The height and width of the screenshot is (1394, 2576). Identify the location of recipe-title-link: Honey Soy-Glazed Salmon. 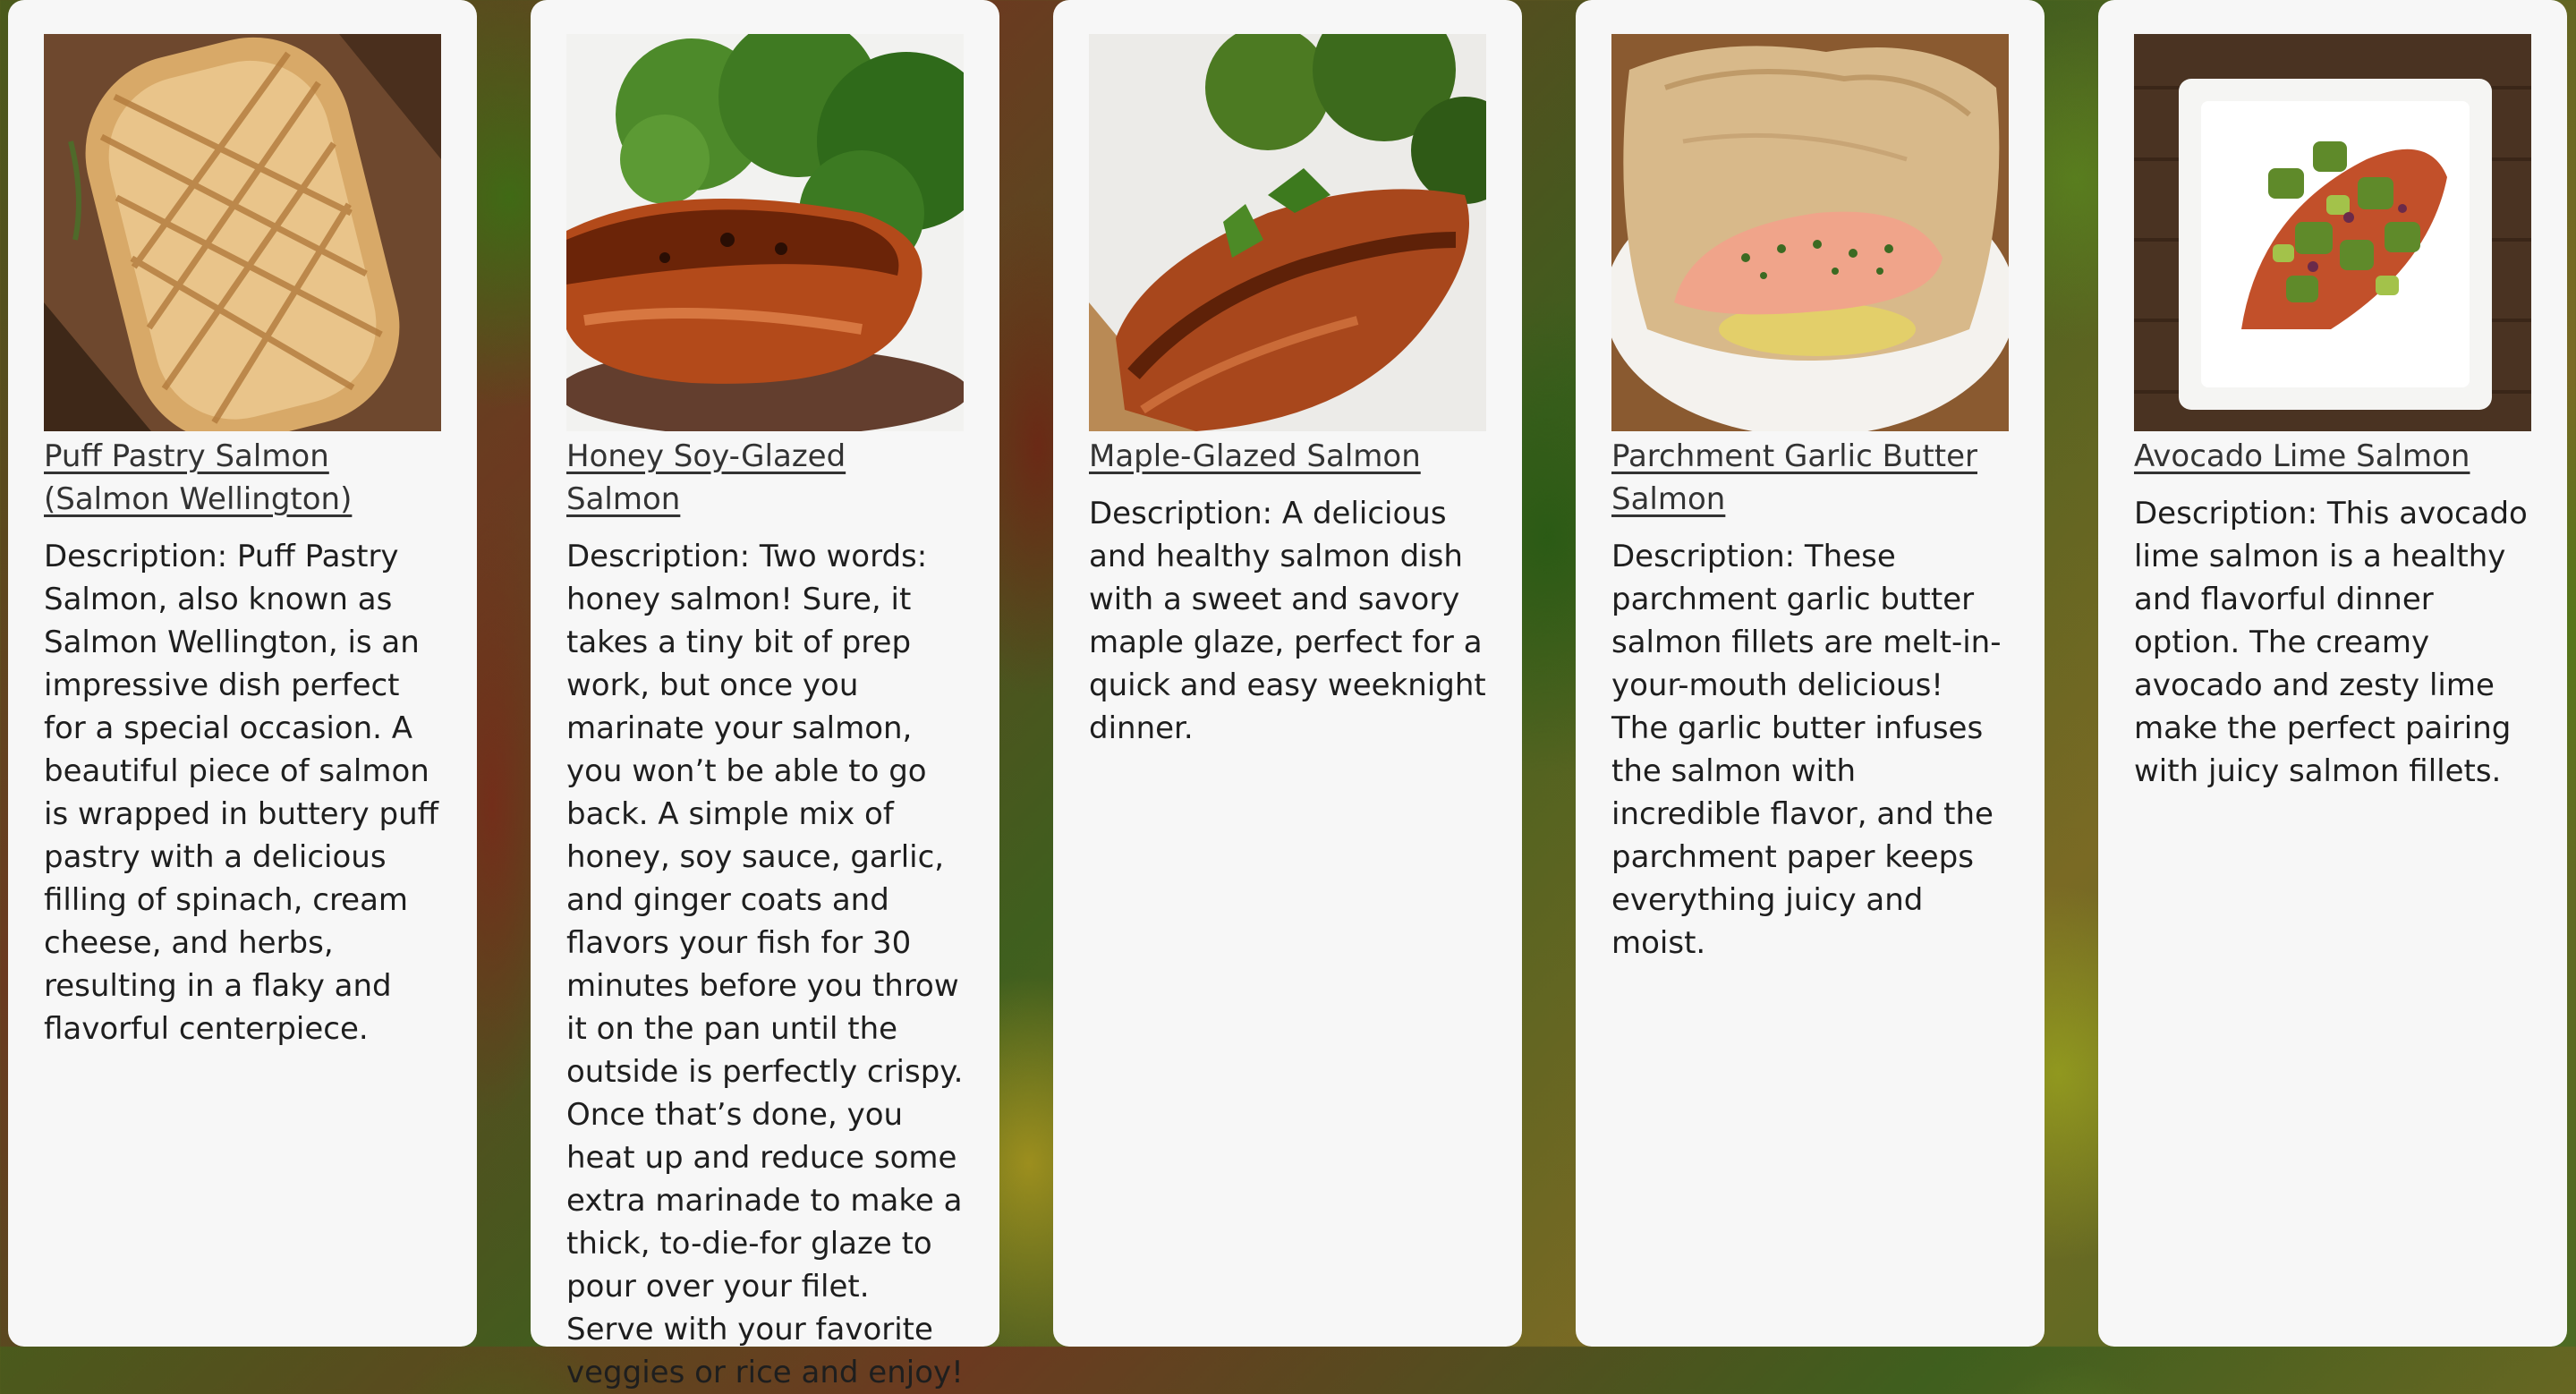
(765, 478).